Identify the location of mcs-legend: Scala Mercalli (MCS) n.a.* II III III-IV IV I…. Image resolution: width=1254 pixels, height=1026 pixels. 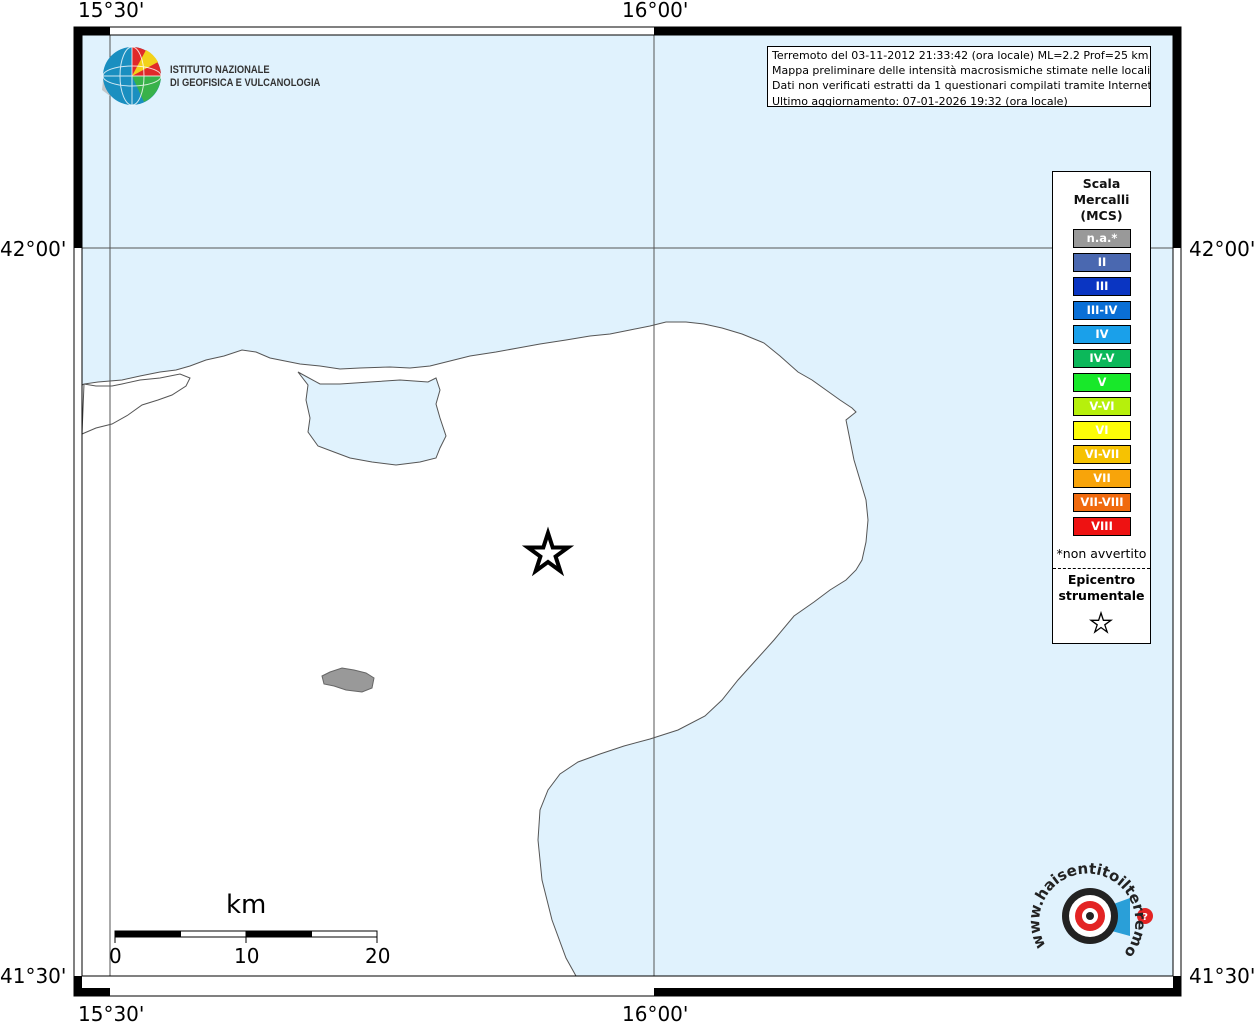
(1101, 407).